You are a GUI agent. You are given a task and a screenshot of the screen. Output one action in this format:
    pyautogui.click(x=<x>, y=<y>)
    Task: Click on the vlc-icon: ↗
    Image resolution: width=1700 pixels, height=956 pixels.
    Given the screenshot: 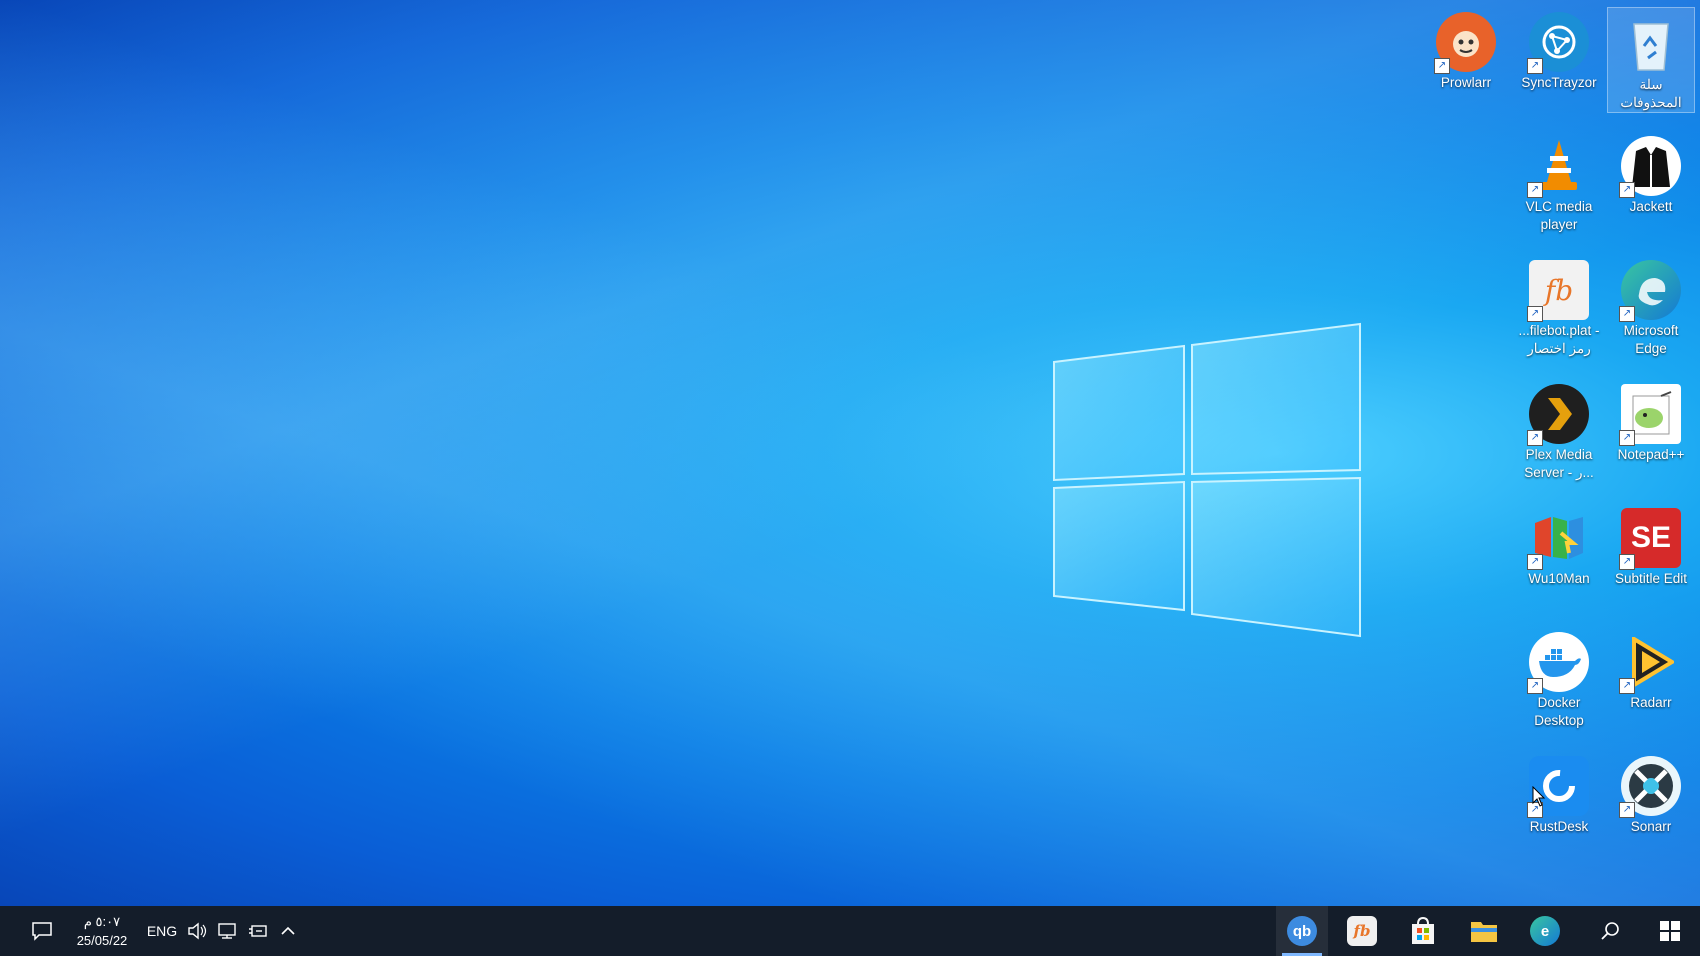 What is the action you would take?
    pyautogui.click(x=1558, y=167)
    